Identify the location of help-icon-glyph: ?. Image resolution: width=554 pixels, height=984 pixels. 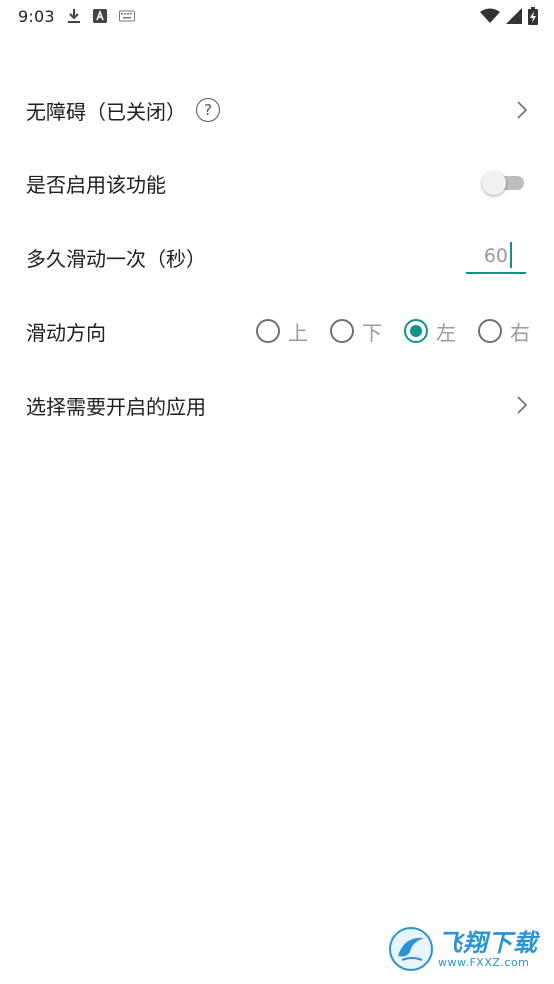
(208, 109).